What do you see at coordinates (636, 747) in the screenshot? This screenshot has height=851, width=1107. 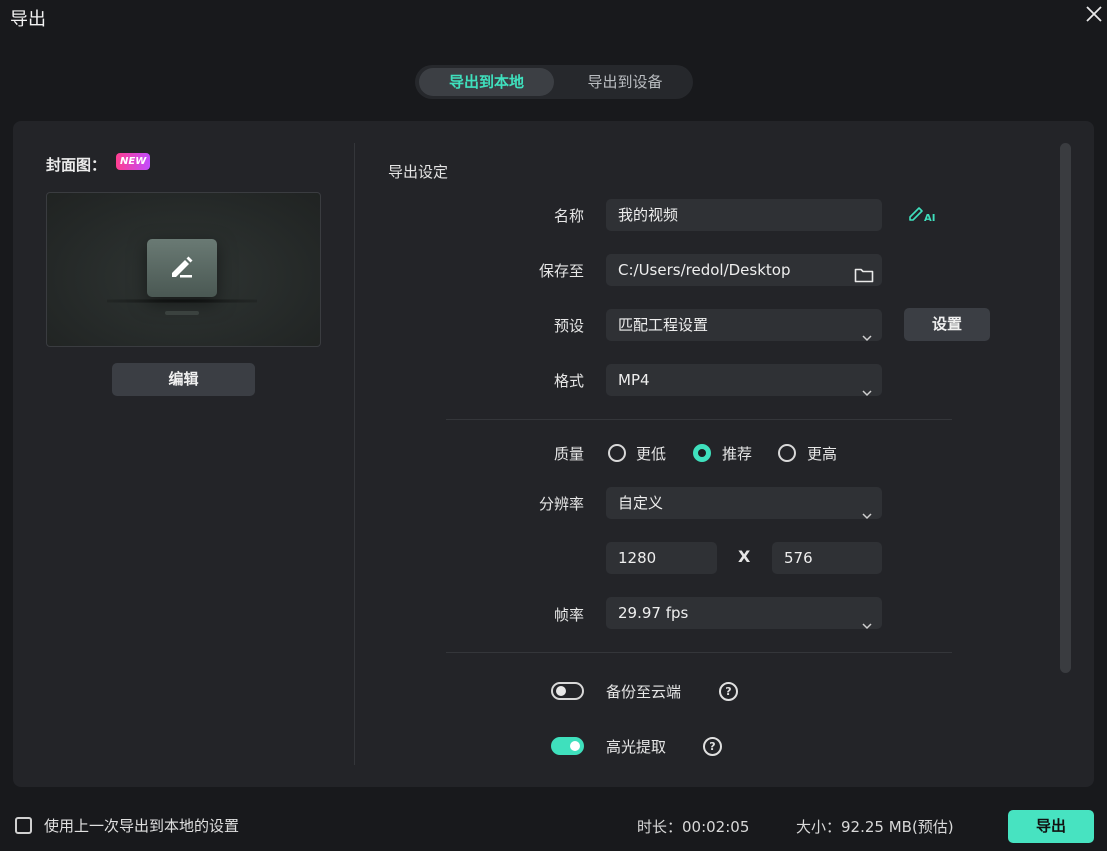 I see `highlight-extract-label: 高光提取` at bounding box center [636, 747].